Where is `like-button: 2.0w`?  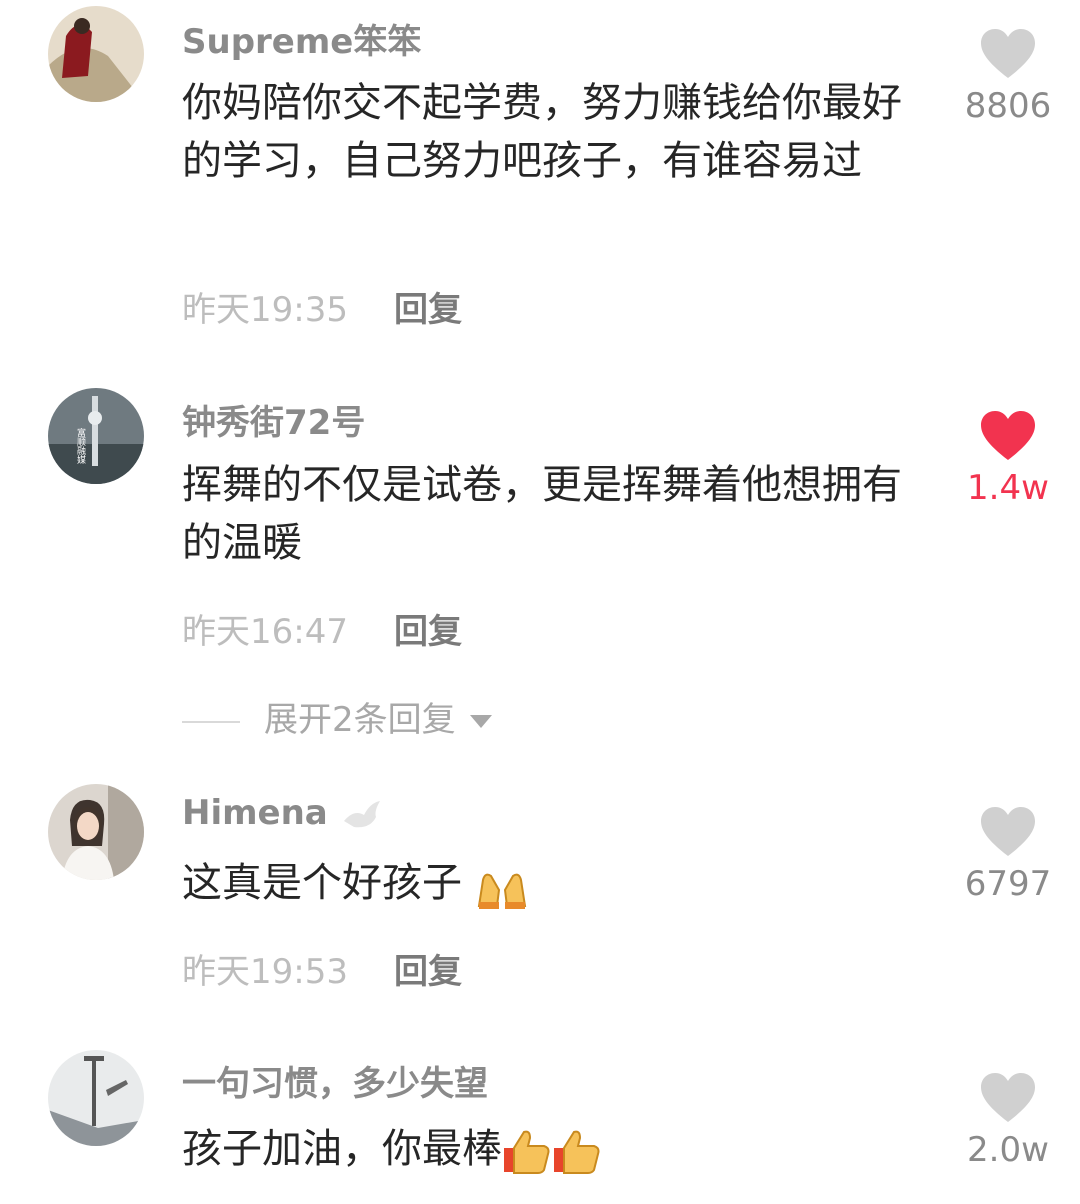 like-button: 2.0w is located at coordinates (1008, 1121).